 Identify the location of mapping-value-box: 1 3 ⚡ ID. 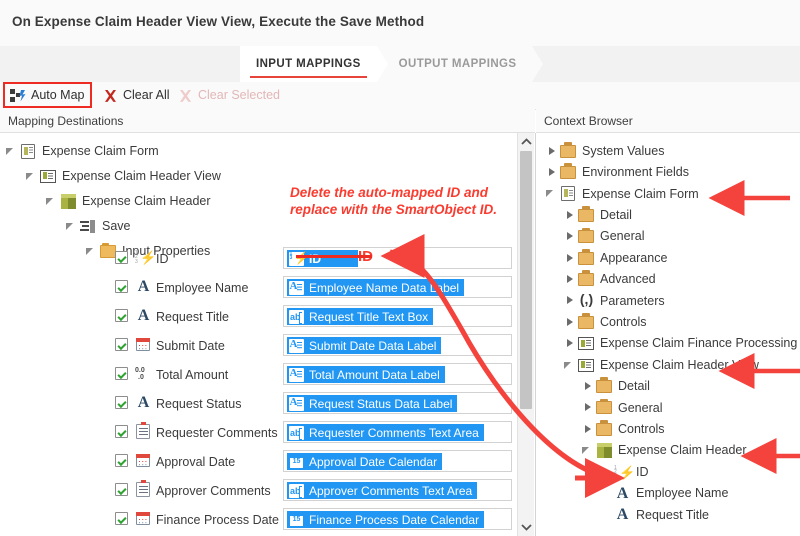
(397, 258).